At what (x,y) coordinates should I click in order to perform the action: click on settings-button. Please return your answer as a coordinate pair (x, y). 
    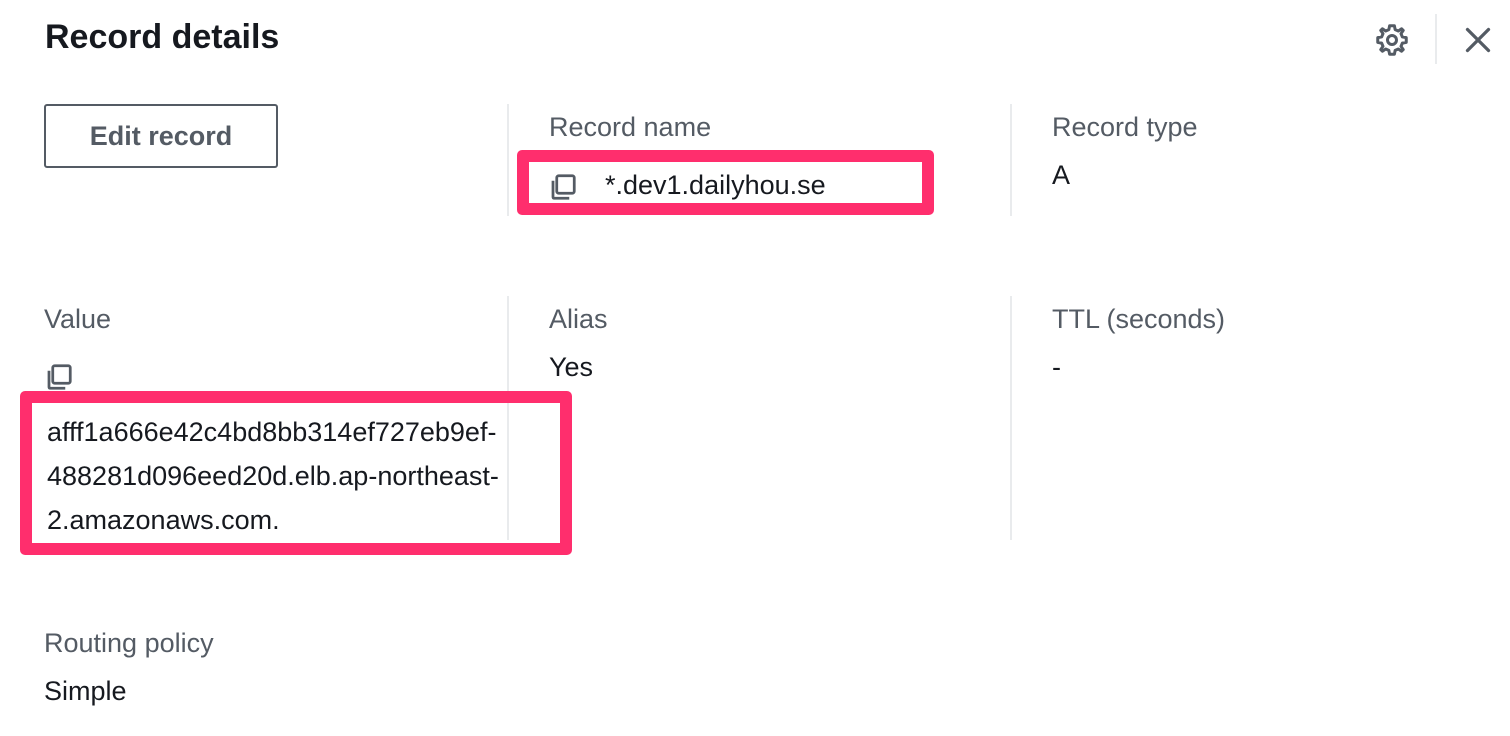
    Looking at the image, I should click on (1392, 40).